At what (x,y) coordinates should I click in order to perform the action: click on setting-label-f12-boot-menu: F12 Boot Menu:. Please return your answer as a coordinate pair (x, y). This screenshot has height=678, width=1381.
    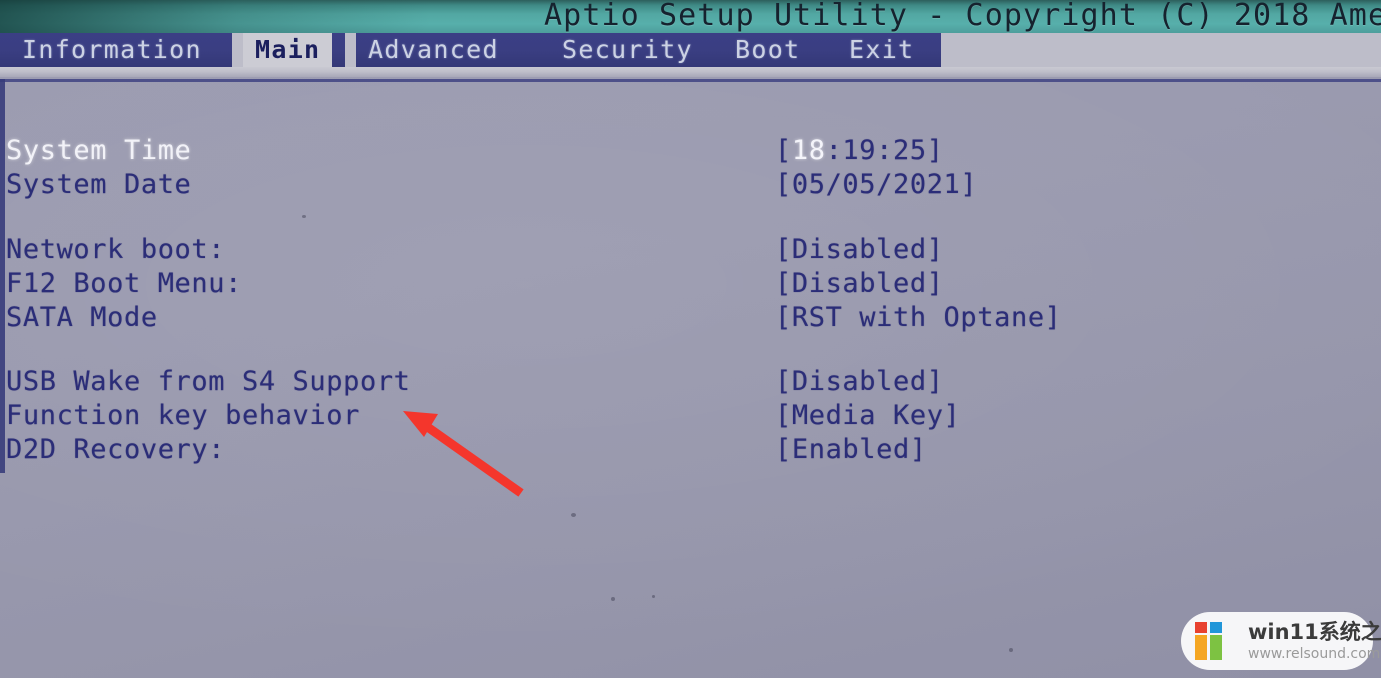
    Looking at the image, I should click on (124, 283).